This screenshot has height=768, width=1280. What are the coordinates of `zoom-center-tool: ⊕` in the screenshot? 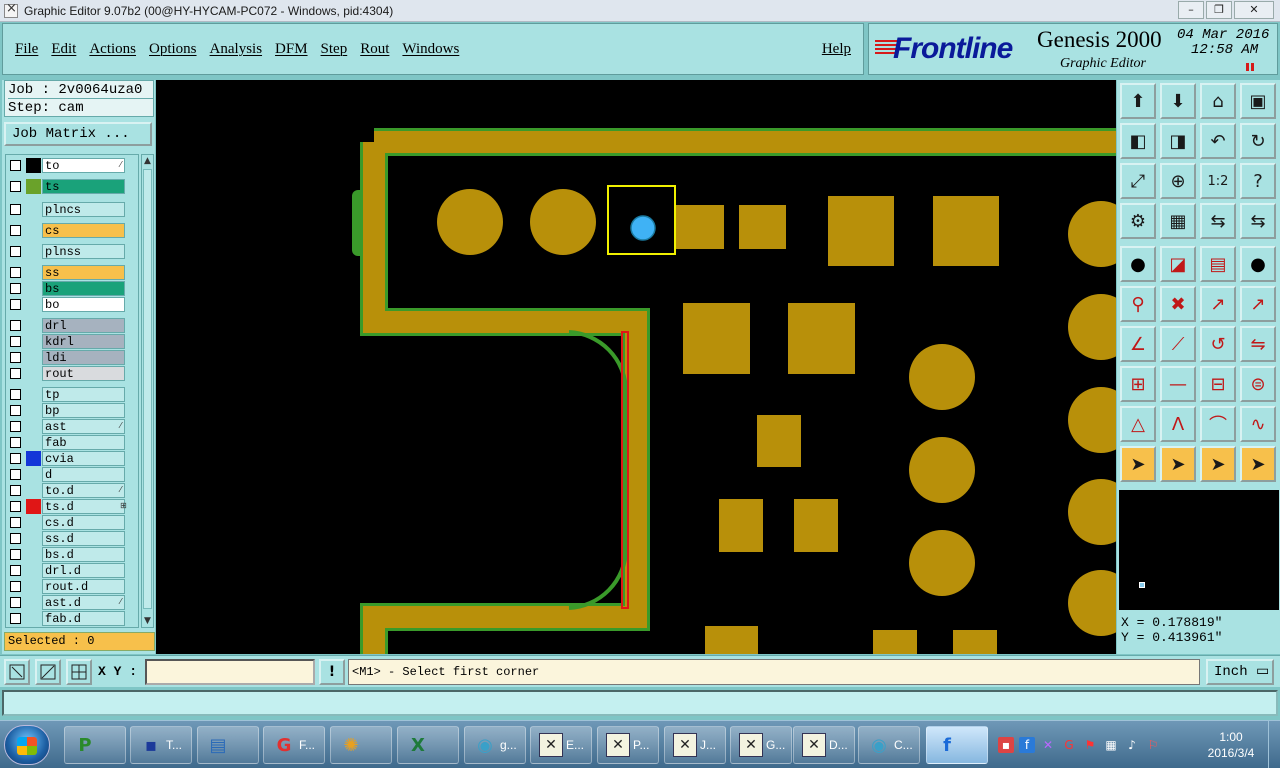 It's located at (1178, 181).